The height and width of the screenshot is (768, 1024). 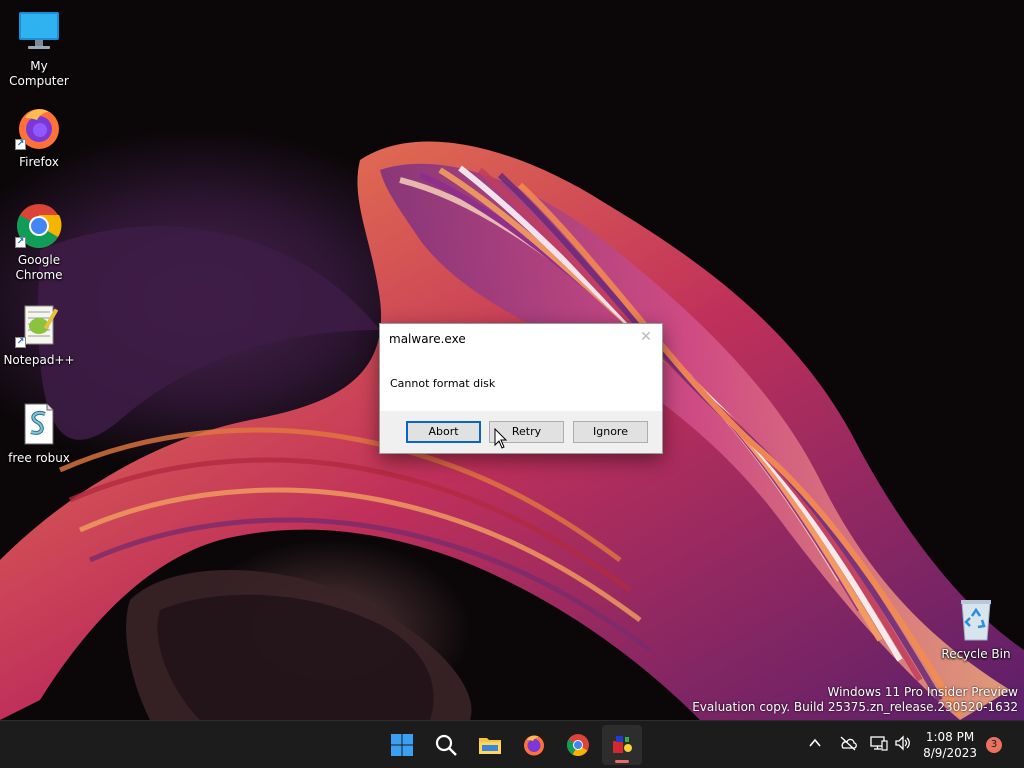 I want to click on chevron-up-icon, so click(x=815, y=744).